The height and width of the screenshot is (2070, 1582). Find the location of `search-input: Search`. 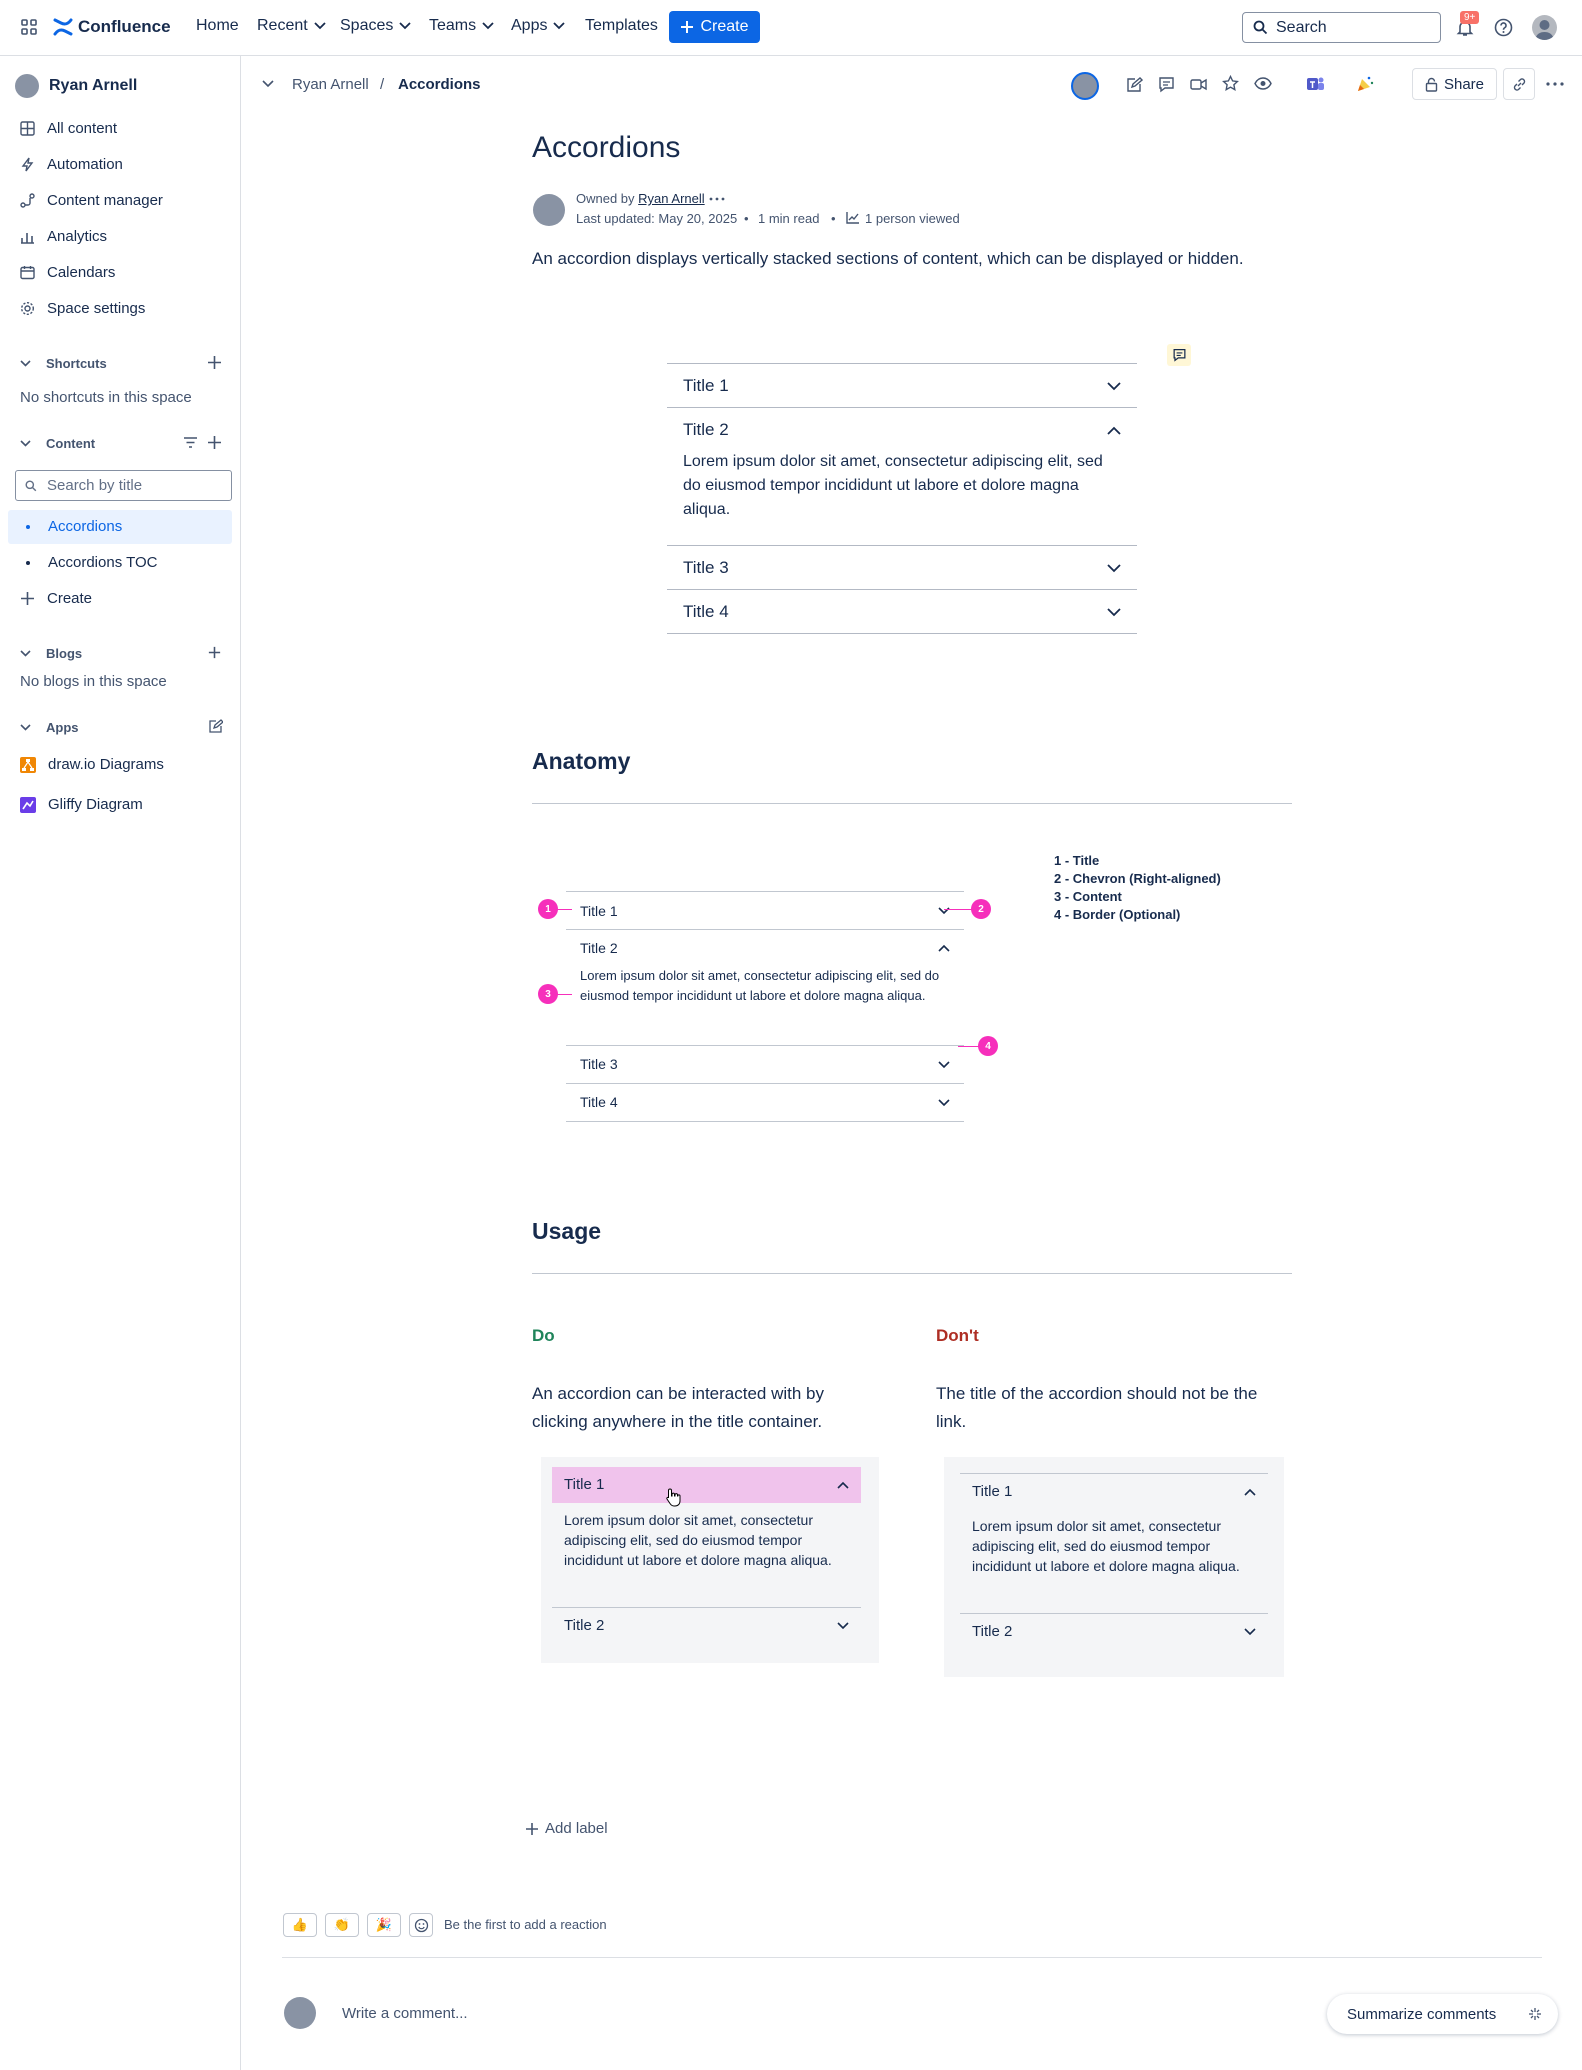

search-input: Search is located at coordinates (1341, 27).